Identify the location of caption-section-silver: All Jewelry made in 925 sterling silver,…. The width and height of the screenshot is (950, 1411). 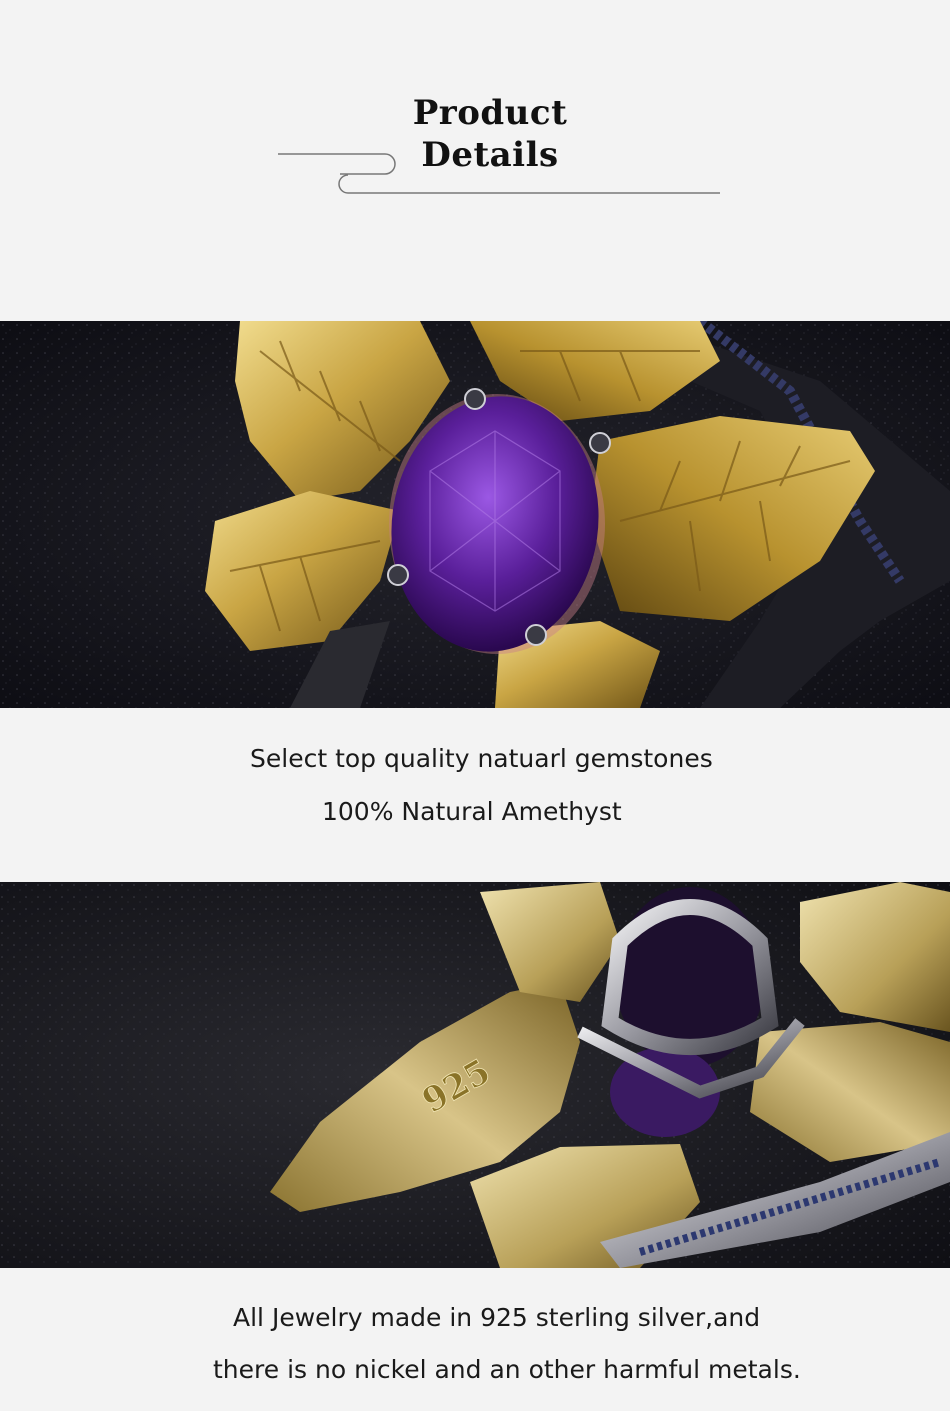
(475, 1339).